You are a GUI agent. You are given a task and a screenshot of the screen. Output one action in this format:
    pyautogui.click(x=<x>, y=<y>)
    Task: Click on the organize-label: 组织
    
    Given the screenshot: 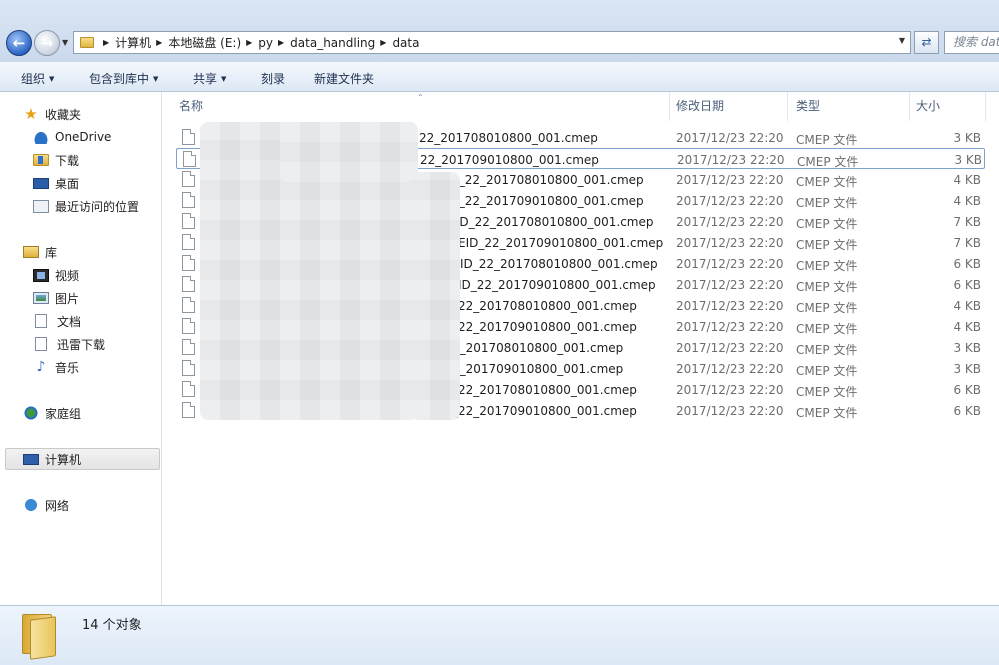 What is the action you would take?
    pyautogui.click(x=33, y=79)
    